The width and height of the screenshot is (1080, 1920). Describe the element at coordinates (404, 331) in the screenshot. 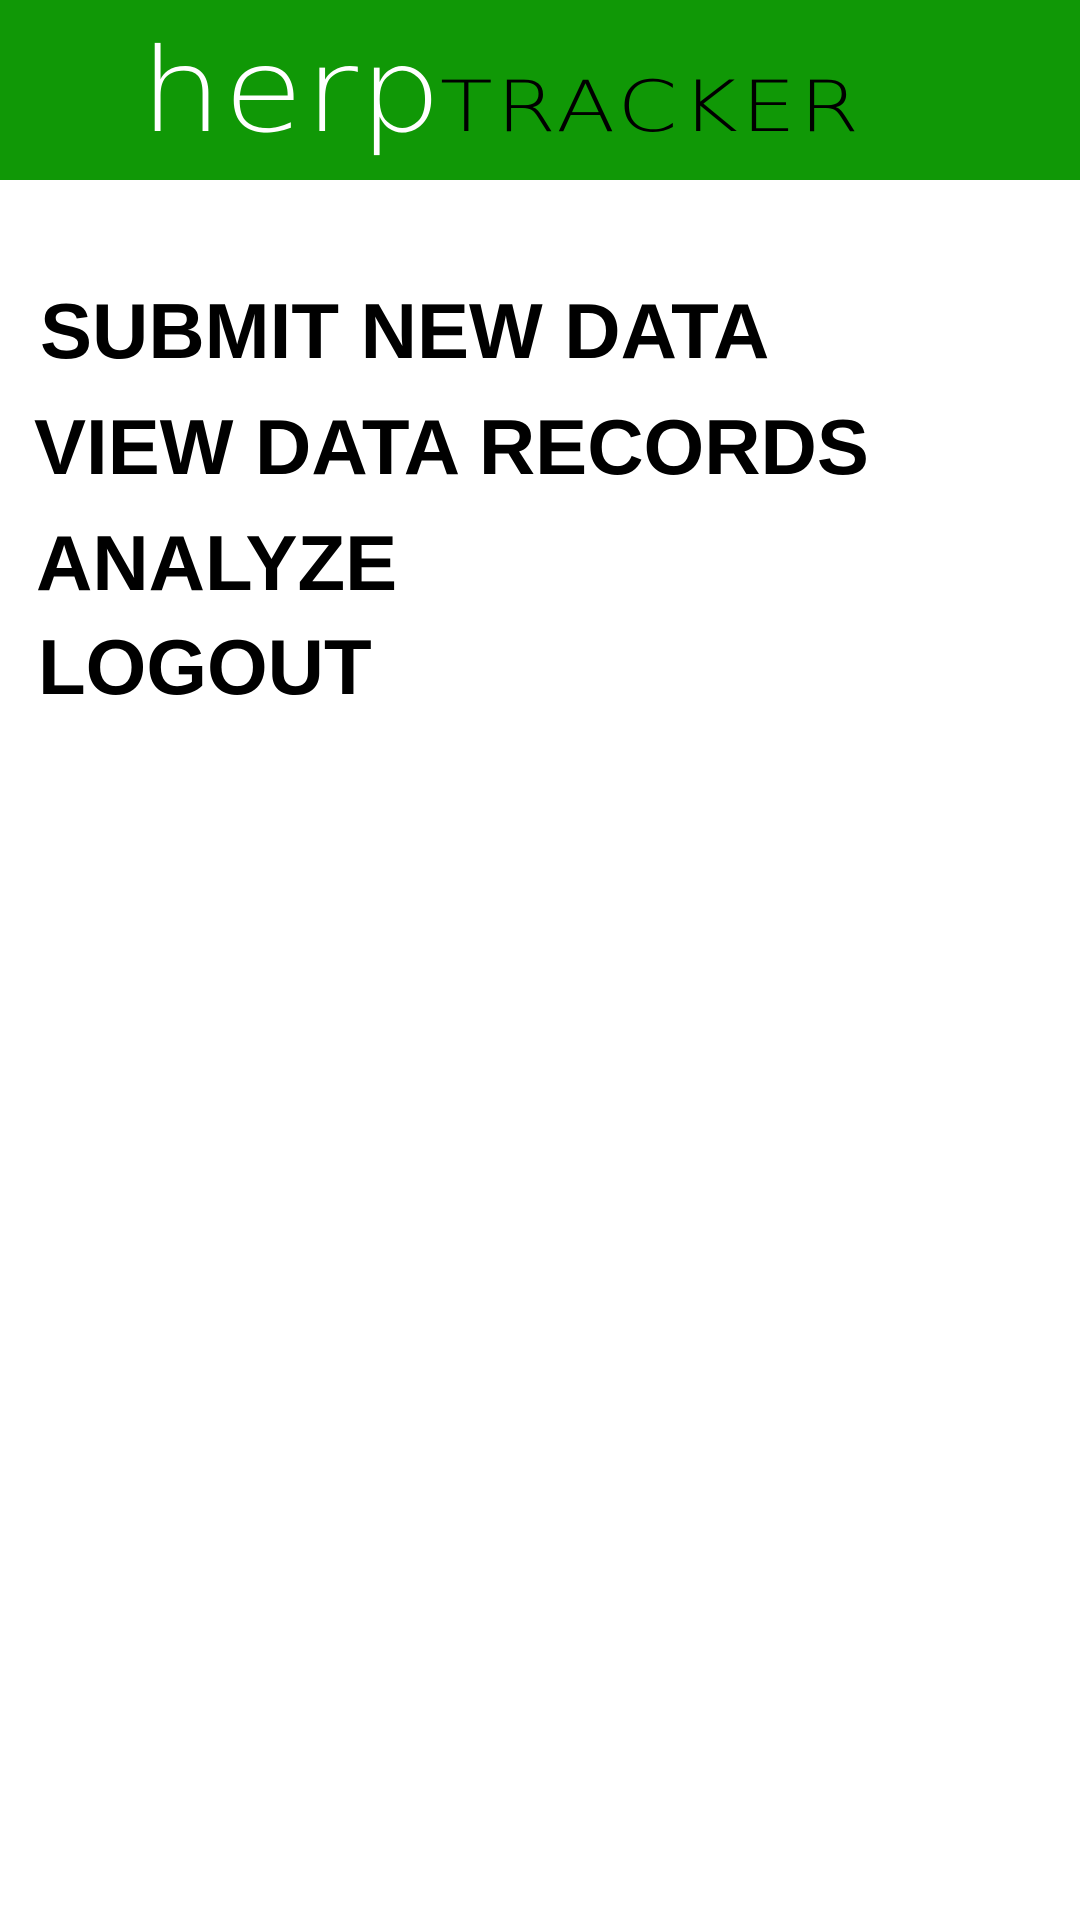

I see `menu-item-submit-new-data: SUBMIT NEW DATA` at that location.